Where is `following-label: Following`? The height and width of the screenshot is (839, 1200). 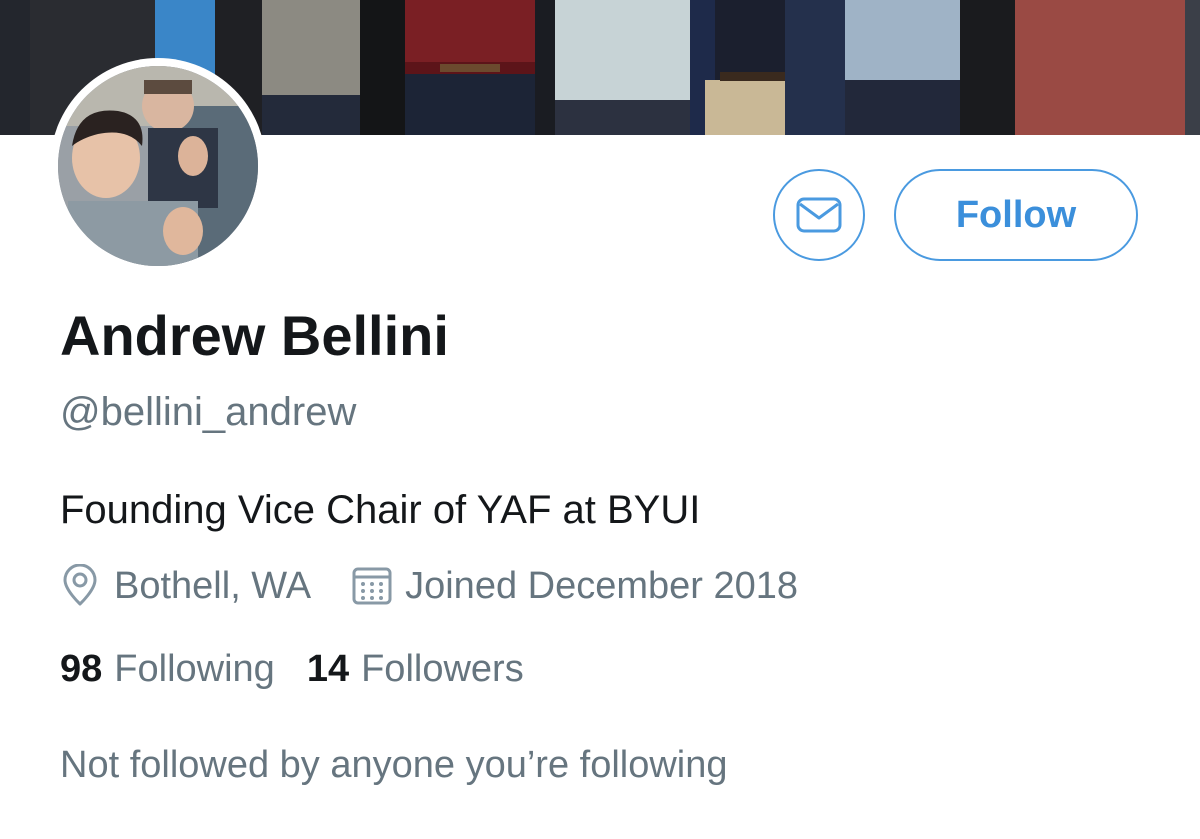 following-label: Following is located at coordinates (194, 669).